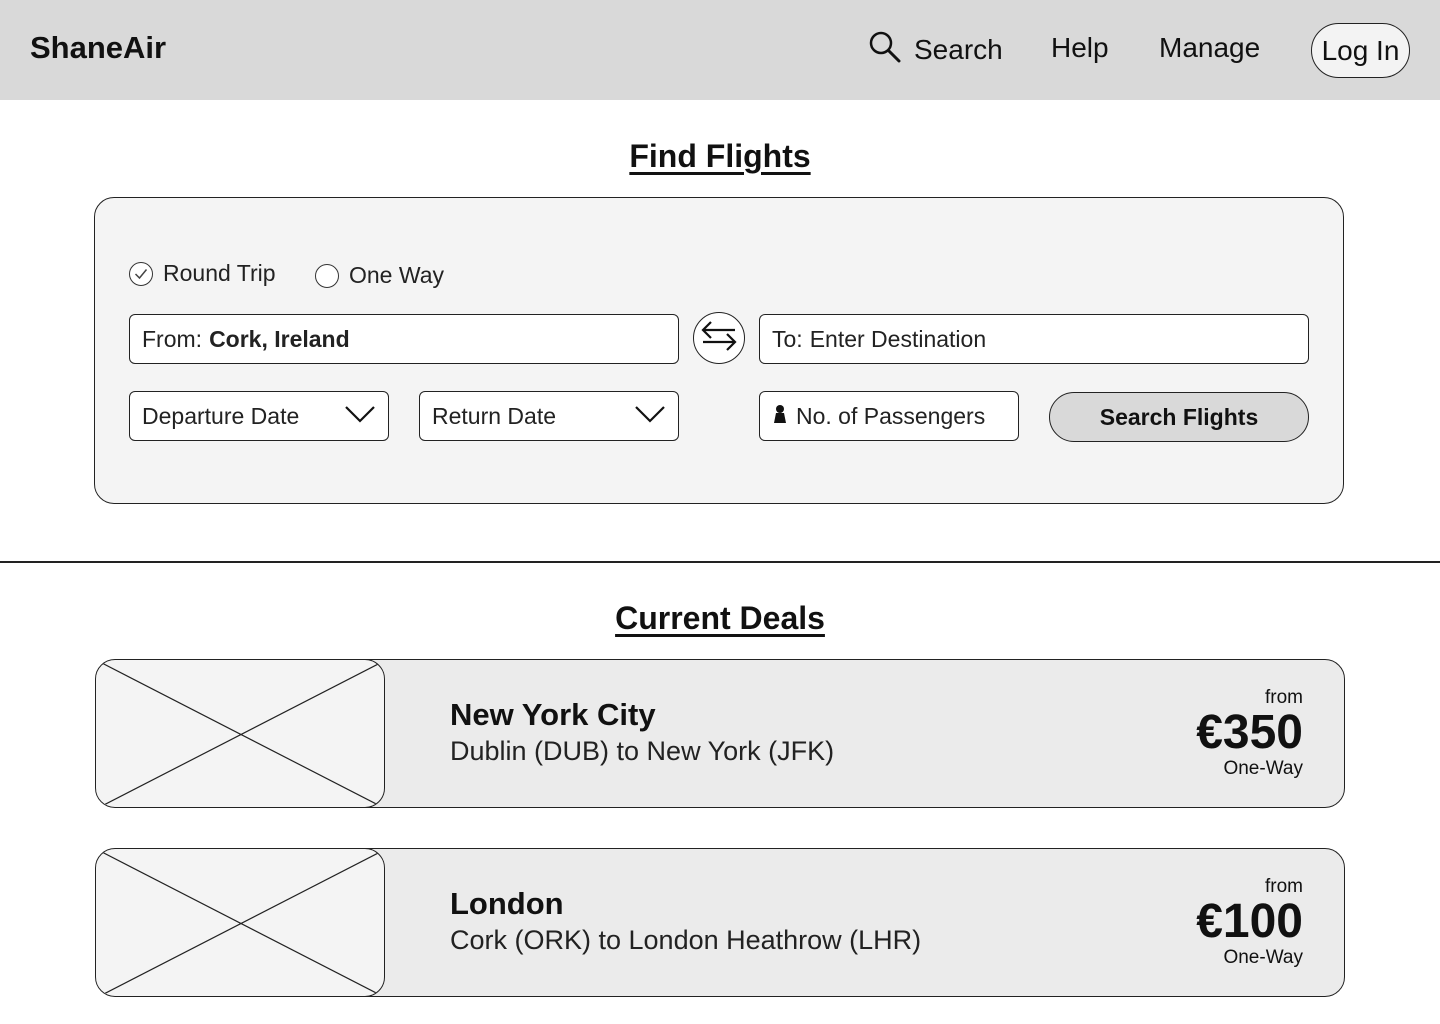  Describe the element at coordinates (1179, 417) in the screenshot. I see `search-flights-button: Search Flights` at that location.